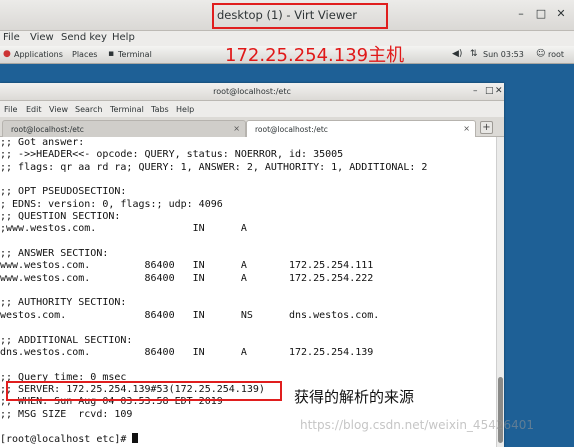 This screenshot has width=574, height=447. Describe the element at coordinates (84, 54) in the screenshot. I see `places-menu: Places` at that location.